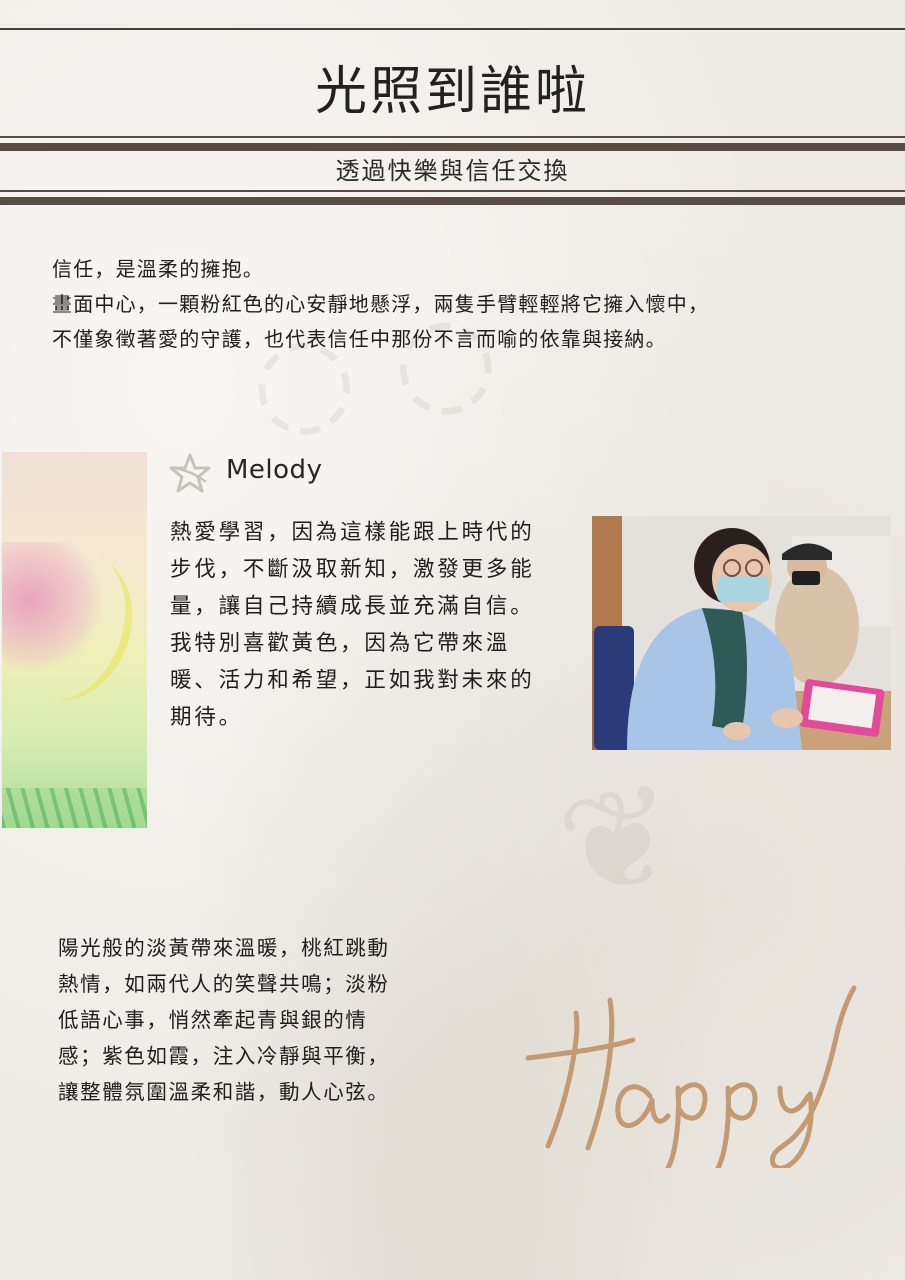 The width and height of the screenshot is (905, 1280). What do you see at coordinates (190, 473) in the screenshot?
I see `star-icon` at bounding box center [190, 473].